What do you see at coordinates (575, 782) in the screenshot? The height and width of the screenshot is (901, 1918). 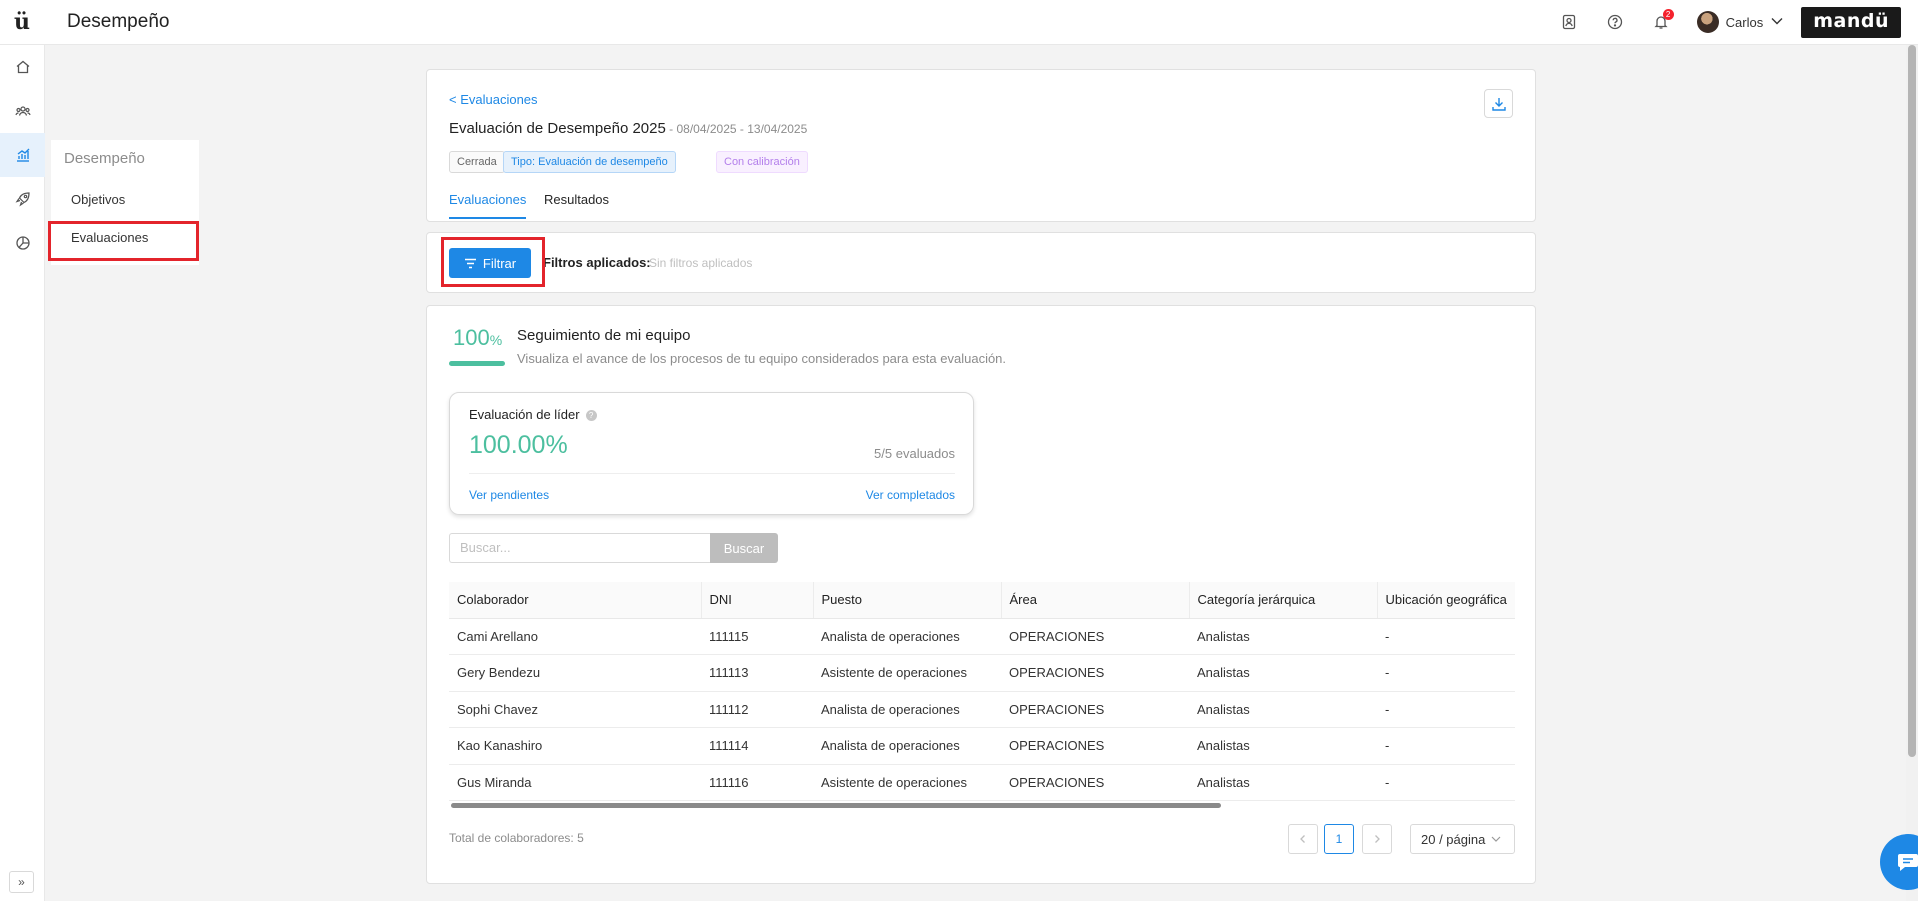 I see `table-cell: Gus Miranda` at bounding box center [575, 782].